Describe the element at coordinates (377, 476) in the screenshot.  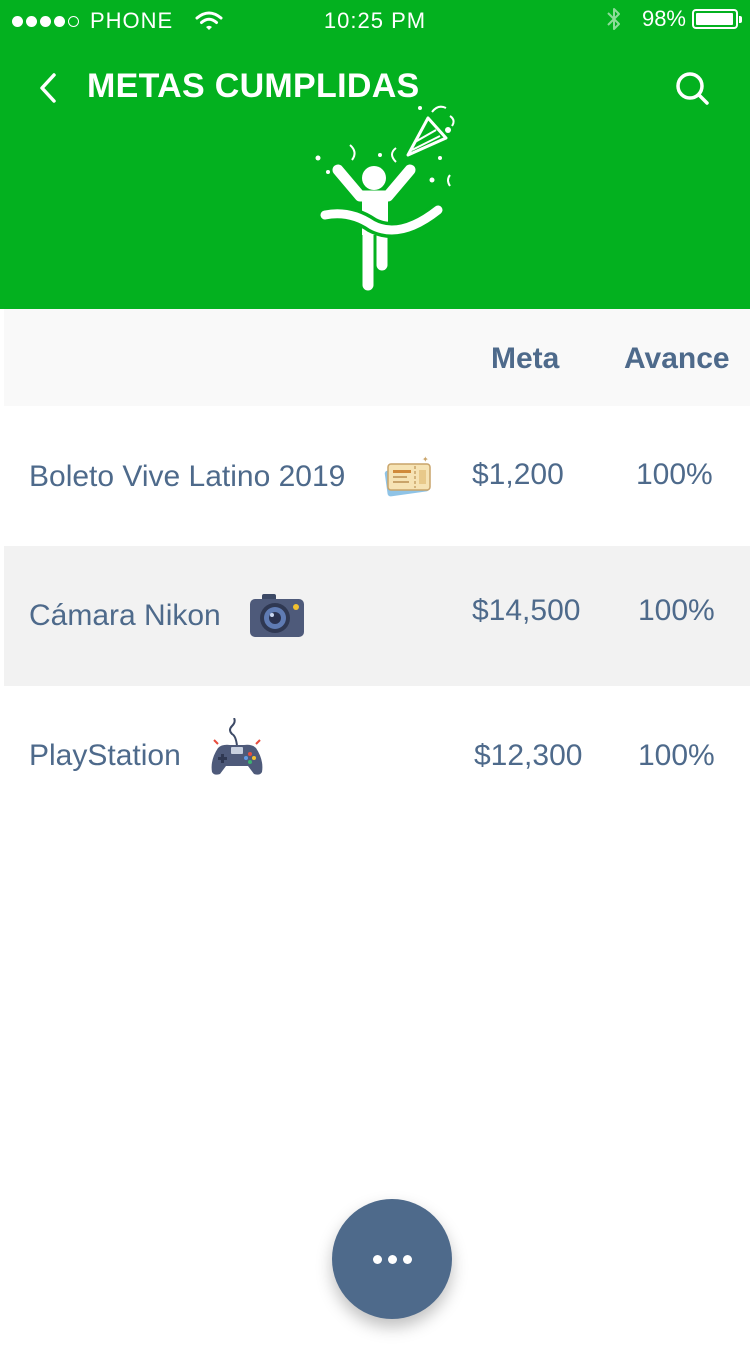
I see `table-row: Boleto Vive Latino 2019 ✦ $1,200 100%` at that location.